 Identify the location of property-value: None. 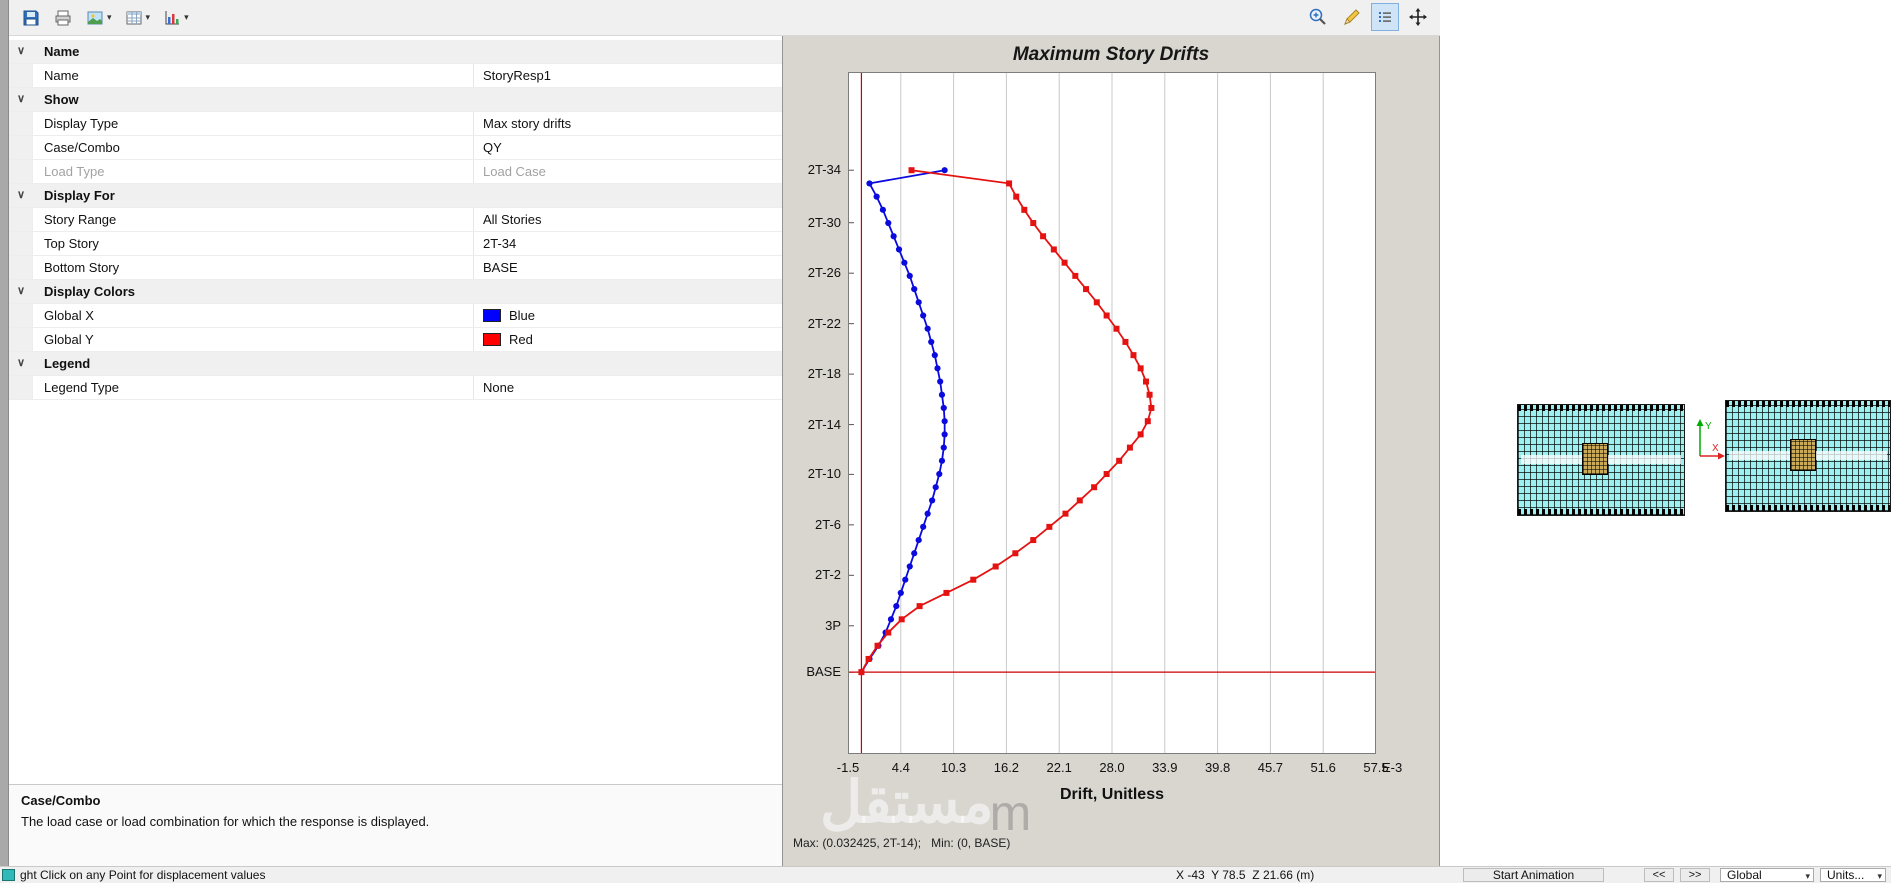
(627, 387).